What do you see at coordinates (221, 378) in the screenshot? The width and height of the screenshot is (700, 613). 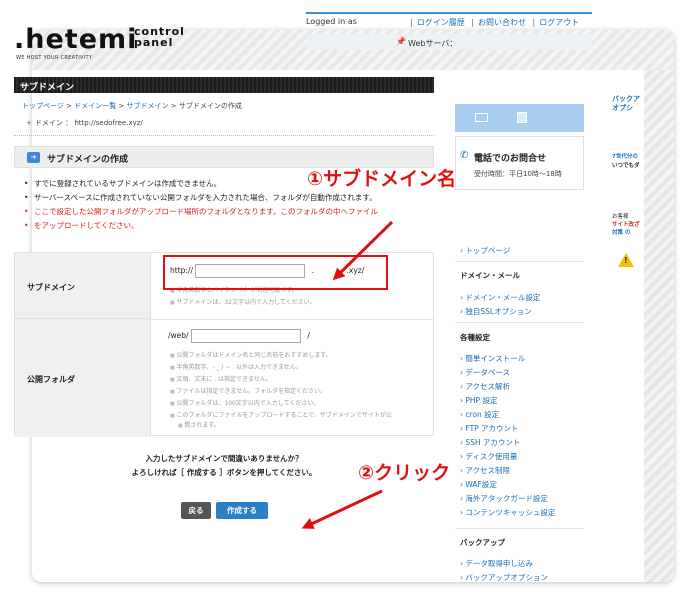 I see `folder-hint: 文頭、文末に . は指定できません。` at bounding box center [221, 378].